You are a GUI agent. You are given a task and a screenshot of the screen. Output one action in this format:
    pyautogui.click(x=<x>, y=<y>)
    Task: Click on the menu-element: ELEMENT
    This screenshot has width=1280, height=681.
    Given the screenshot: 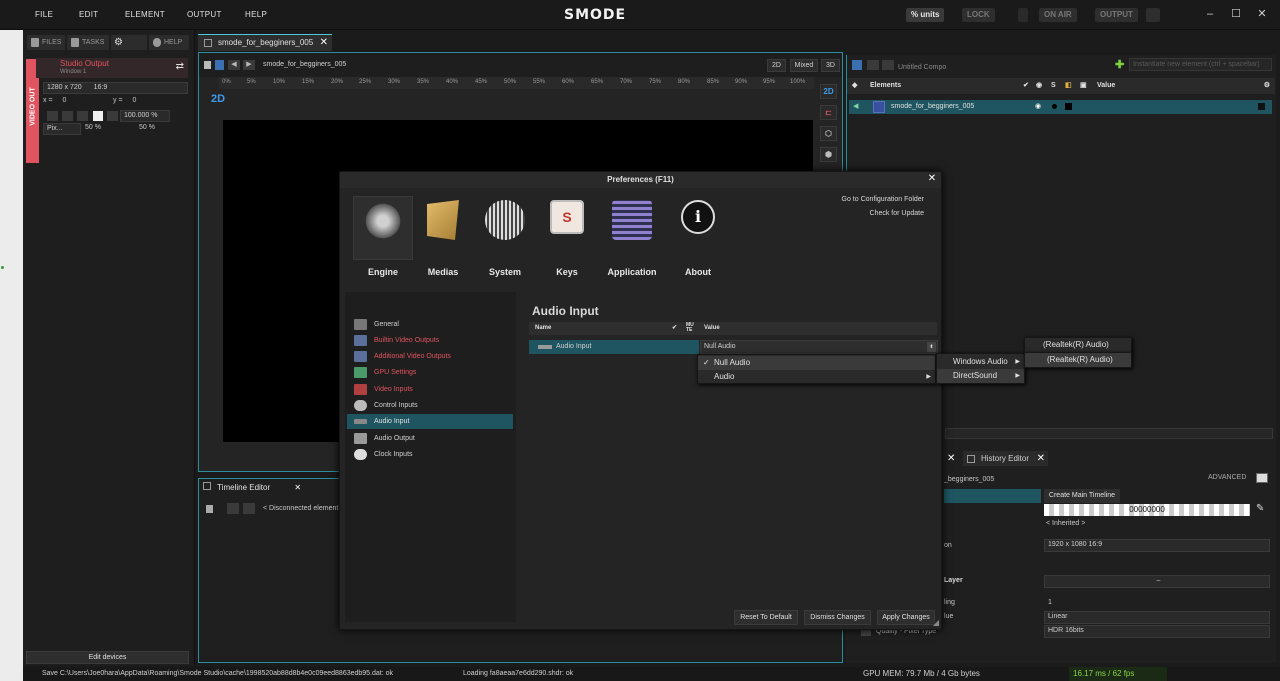 What is the action you would take?
    pyautogui.click(x=145, y=14)
    